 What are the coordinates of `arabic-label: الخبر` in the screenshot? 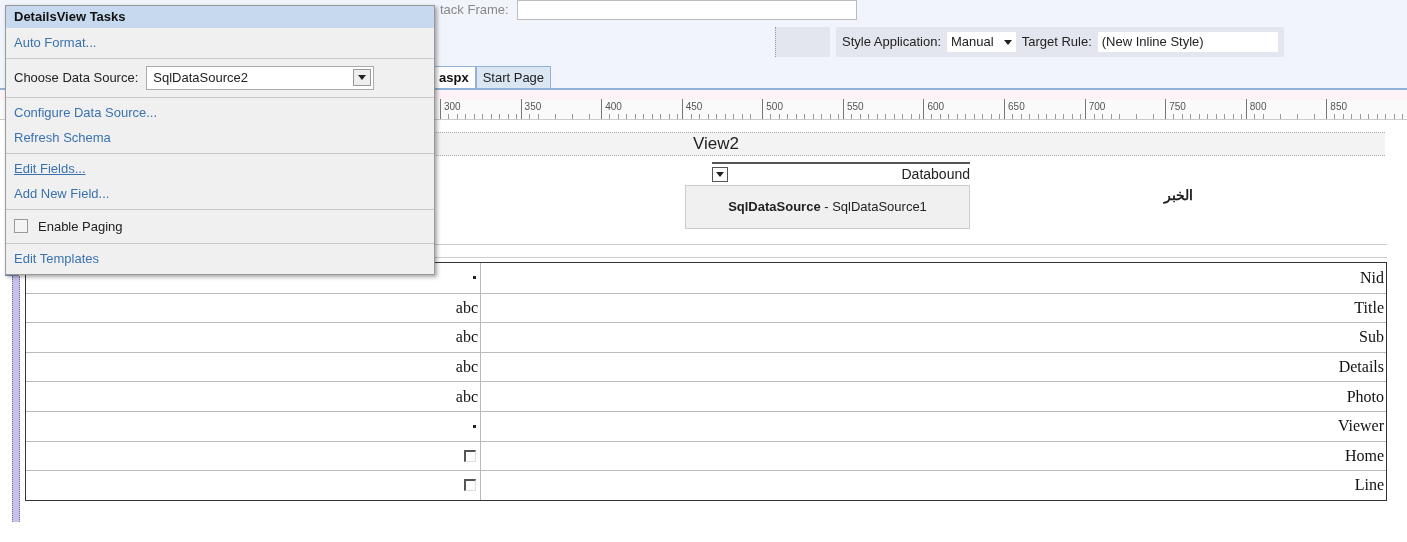 It's located at (1178, 195).